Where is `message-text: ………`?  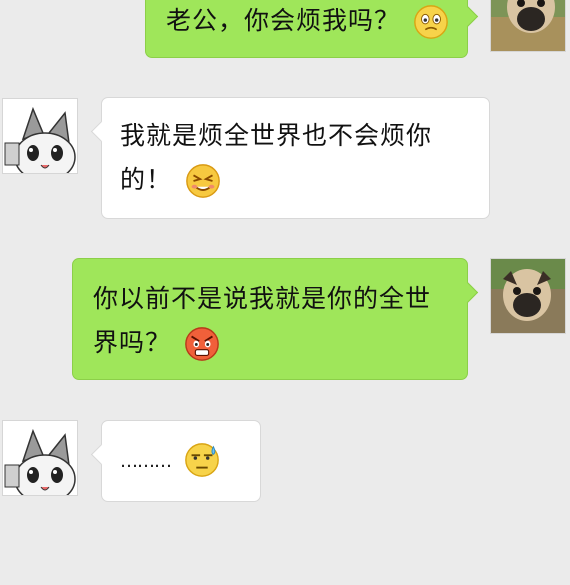 message-text: ……… is located at coordinates (146, 461).